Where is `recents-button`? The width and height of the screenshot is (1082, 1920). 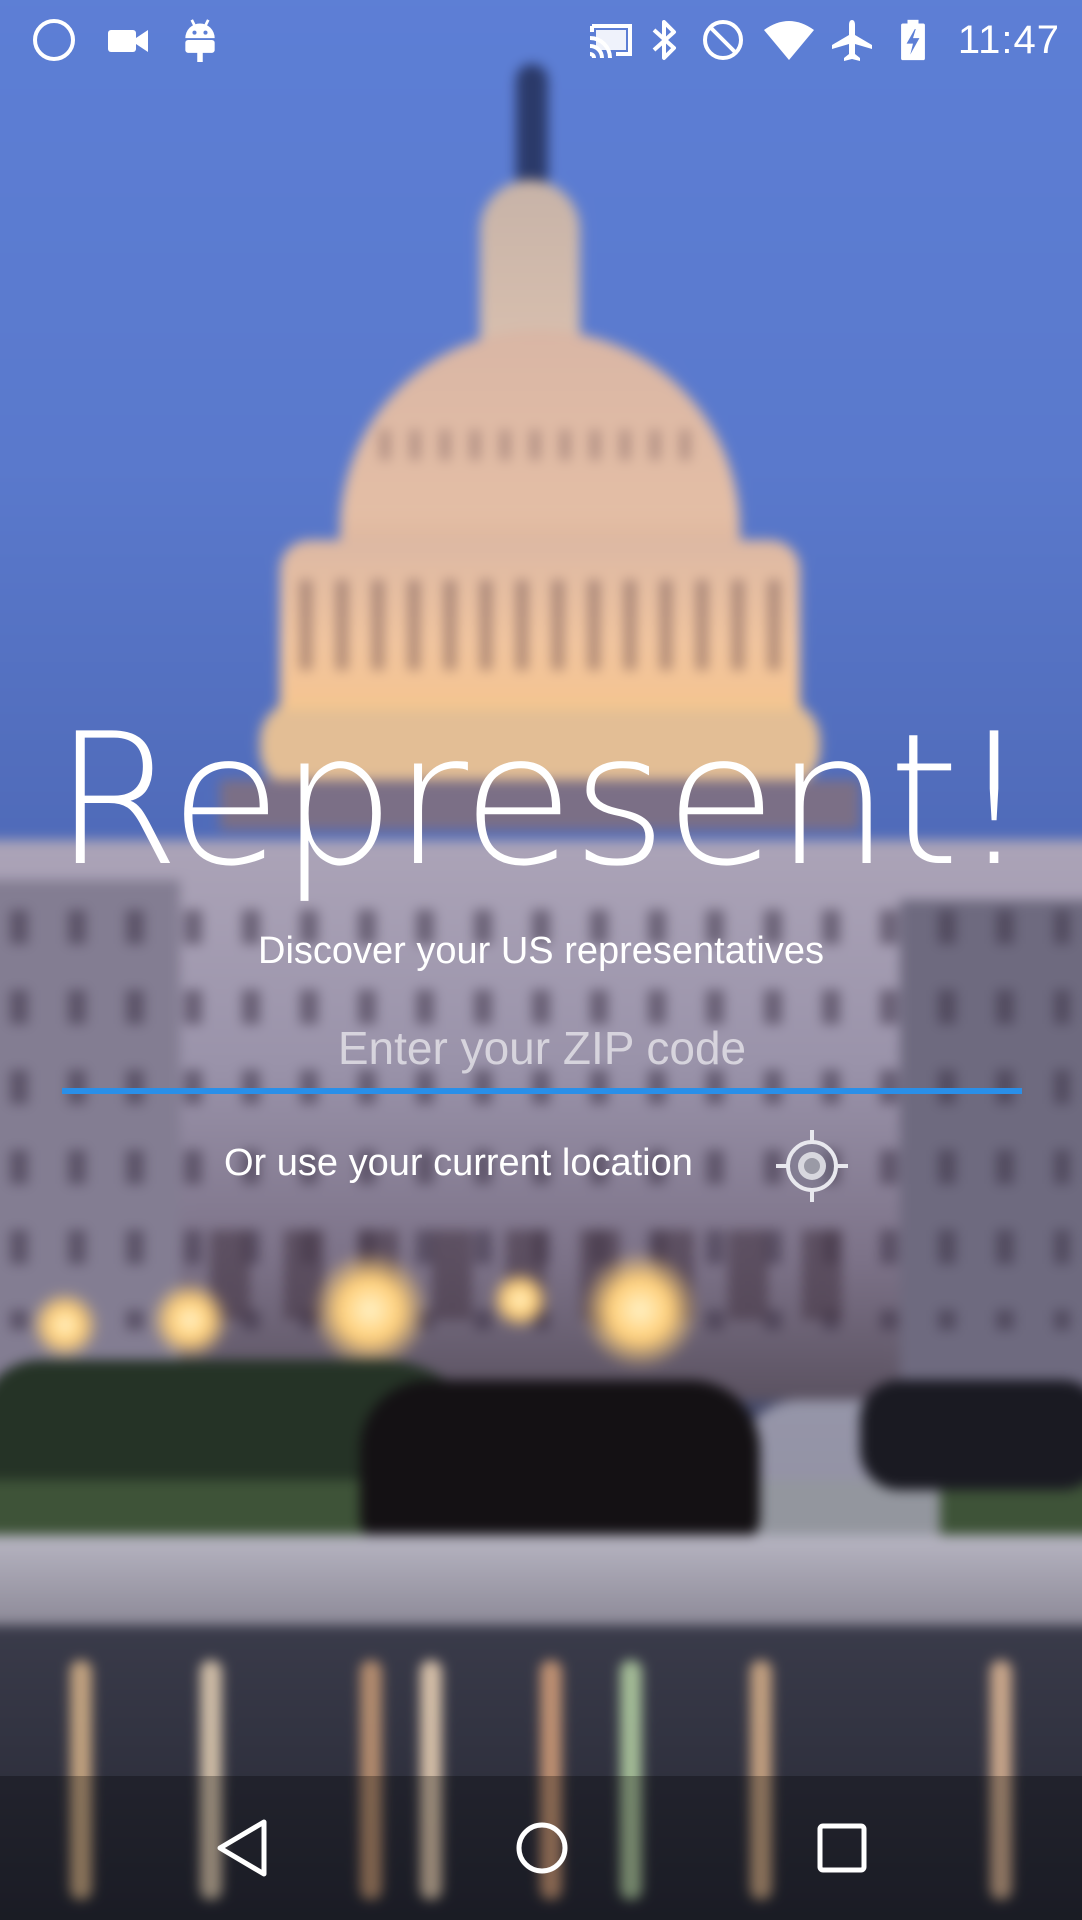
recents-button is located at coordinates (842, 1848).